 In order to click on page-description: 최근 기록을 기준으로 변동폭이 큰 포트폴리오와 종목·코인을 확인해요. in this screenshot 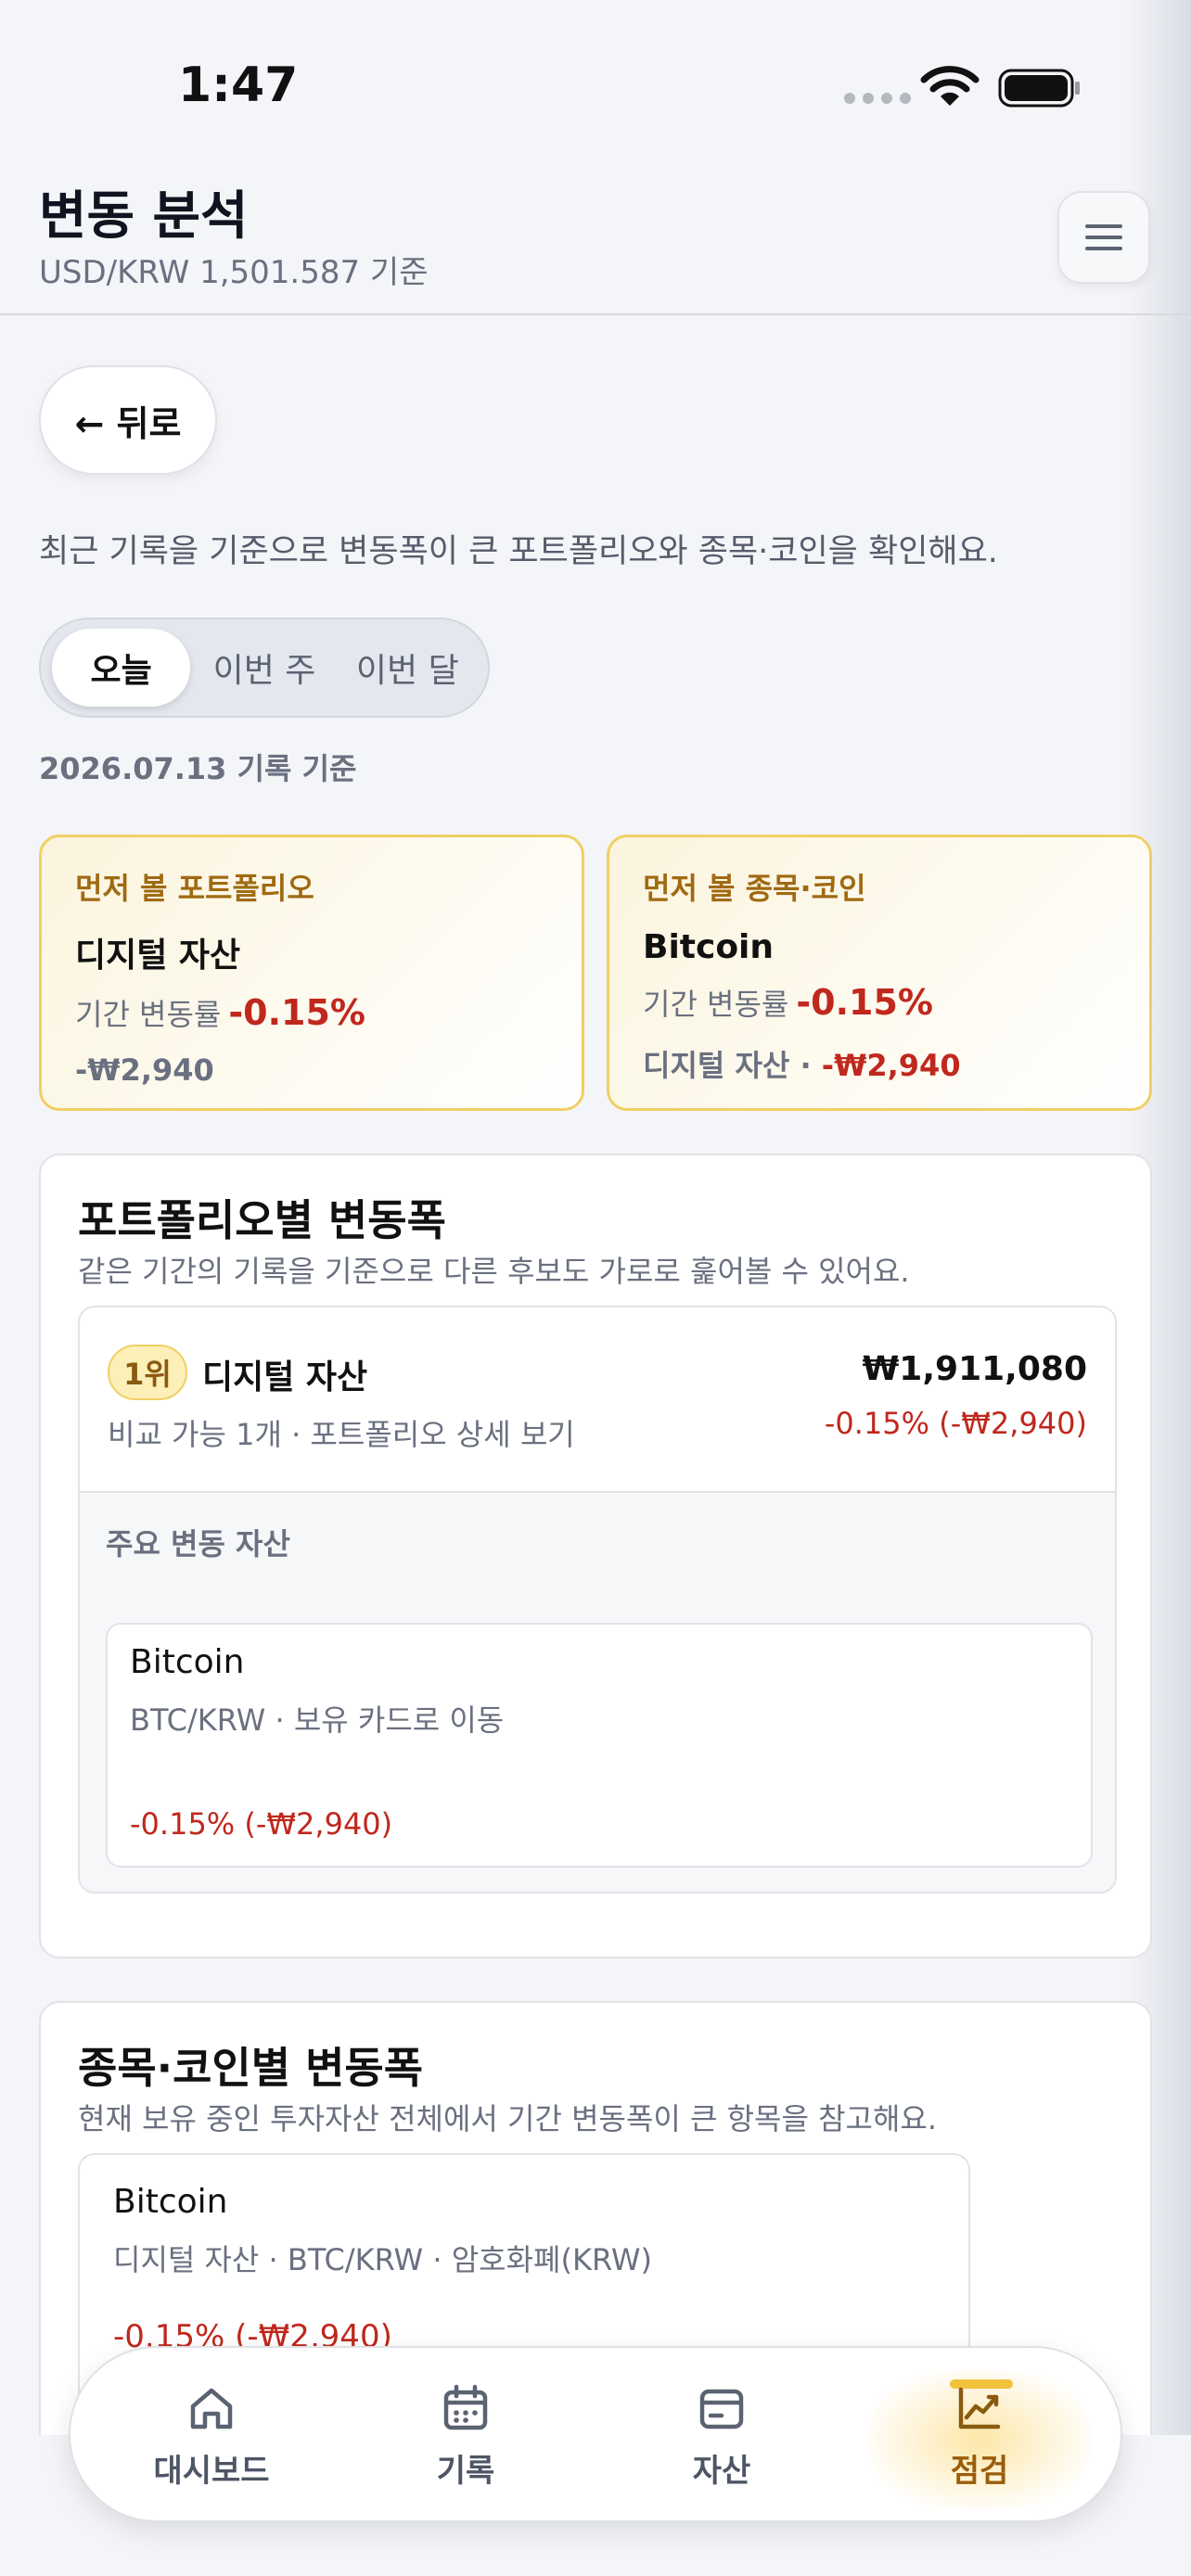, I will do `click(519, 551)`.